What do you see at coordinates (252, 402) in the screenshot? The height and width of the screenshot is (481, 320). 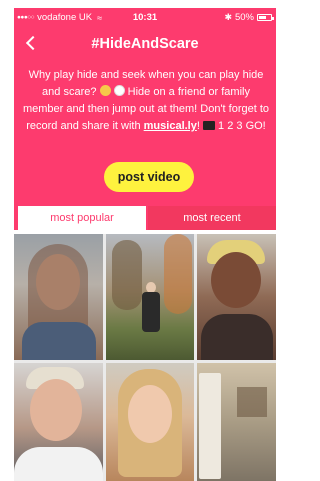 I see `cabinet` at bounding box center [252, 402].